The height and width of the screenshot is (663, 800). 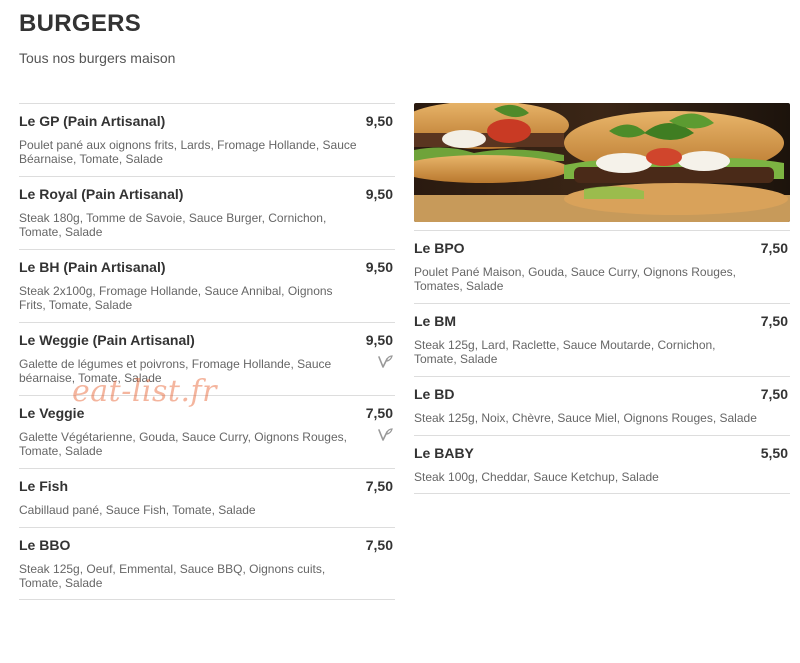 What do you see at coordinates (107, 340) in the screenshot?
I see `item-name: Le Weggie (Pain Artisanal)` at bounding box center [107, 340].